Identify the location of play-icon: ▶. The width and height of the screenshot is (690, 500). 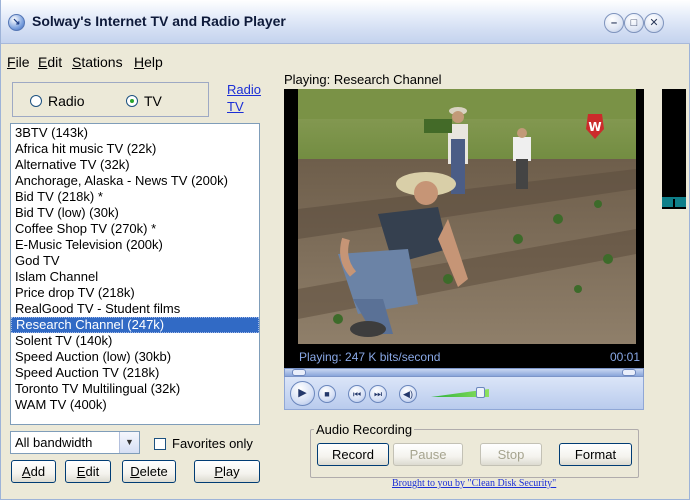
(302, 393).